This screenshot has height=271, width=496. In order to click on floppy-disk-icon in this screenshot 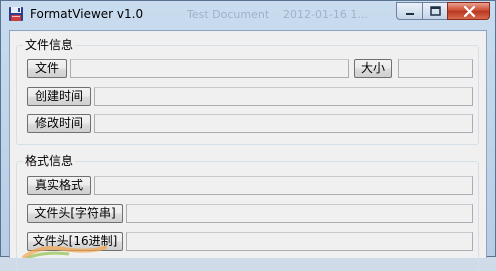, I will do `click(16, 14)`.